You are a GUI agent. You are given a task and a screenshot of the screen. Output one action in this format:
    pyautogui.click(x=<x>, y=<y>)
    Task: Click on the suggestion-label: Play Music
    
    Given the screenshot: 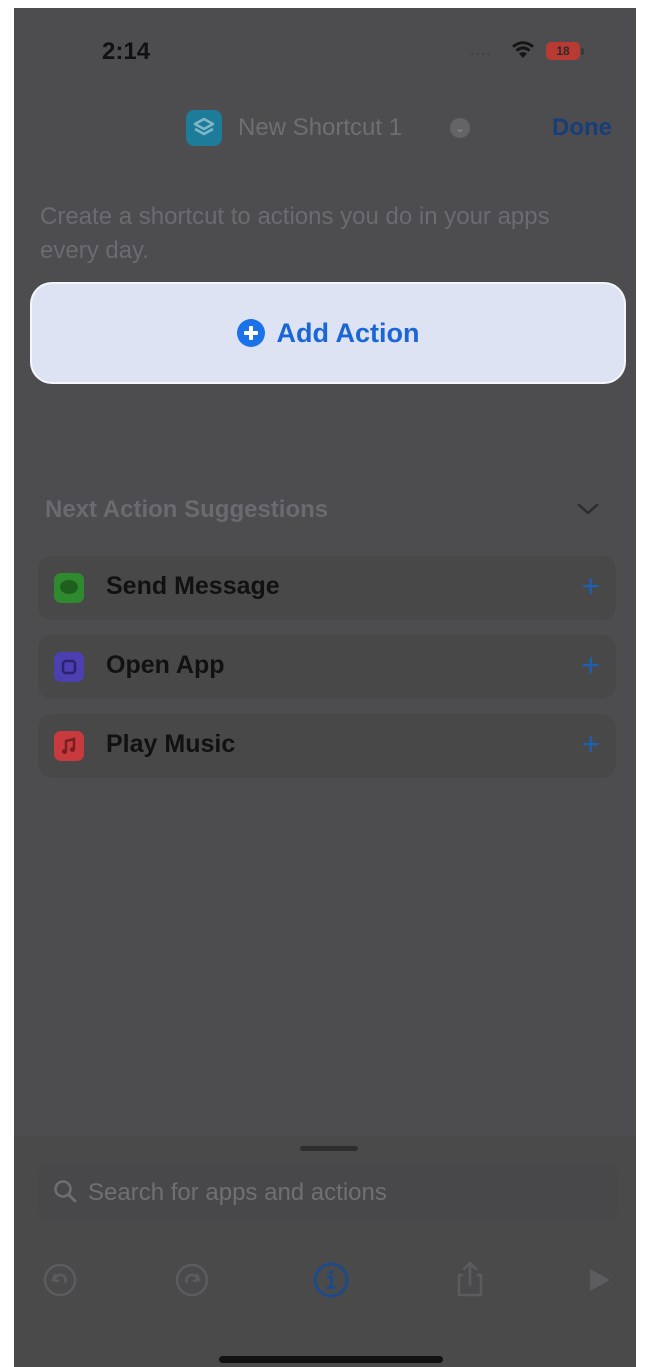 What is the action you would take?
    pyautogui.click(x=171, y=744)
    